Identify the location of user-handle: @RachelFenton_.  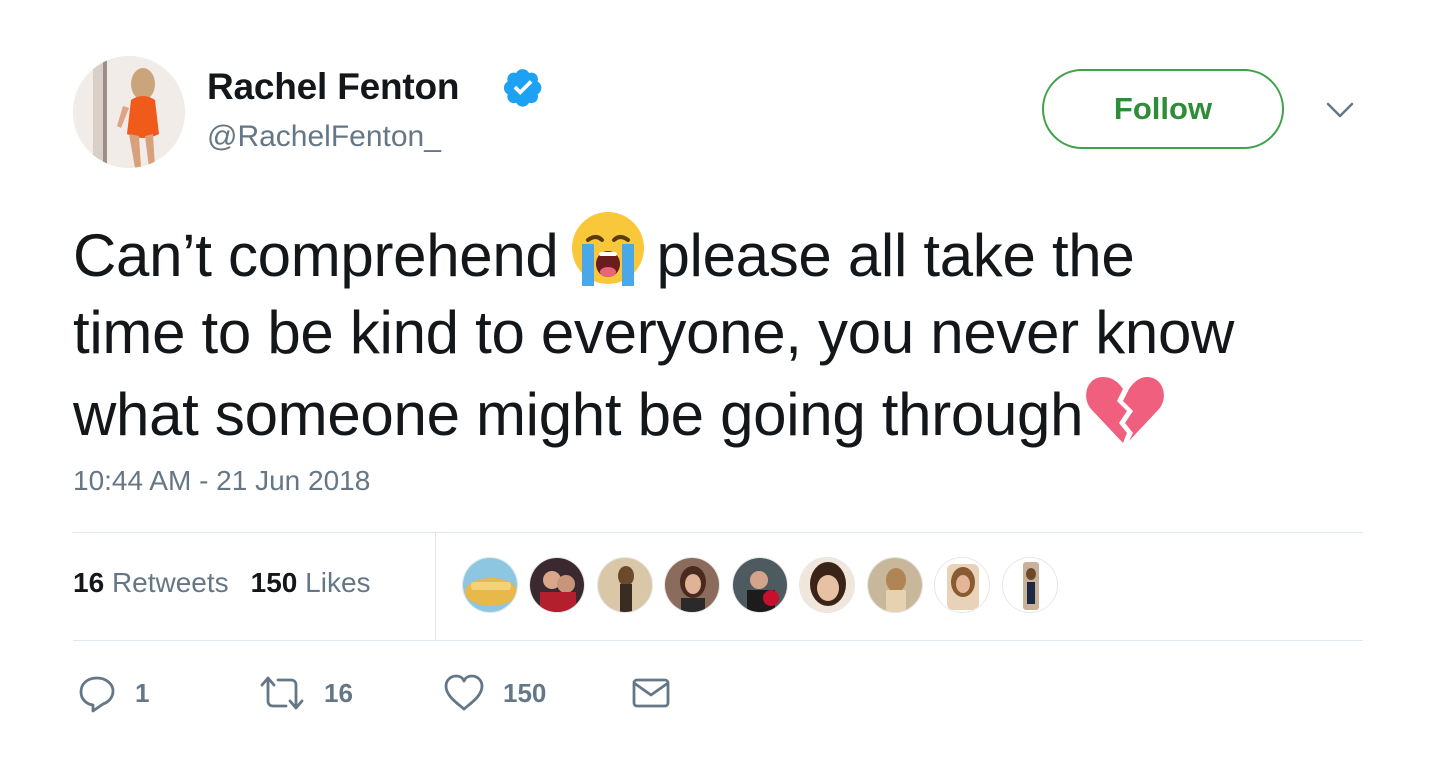
(324, 137).